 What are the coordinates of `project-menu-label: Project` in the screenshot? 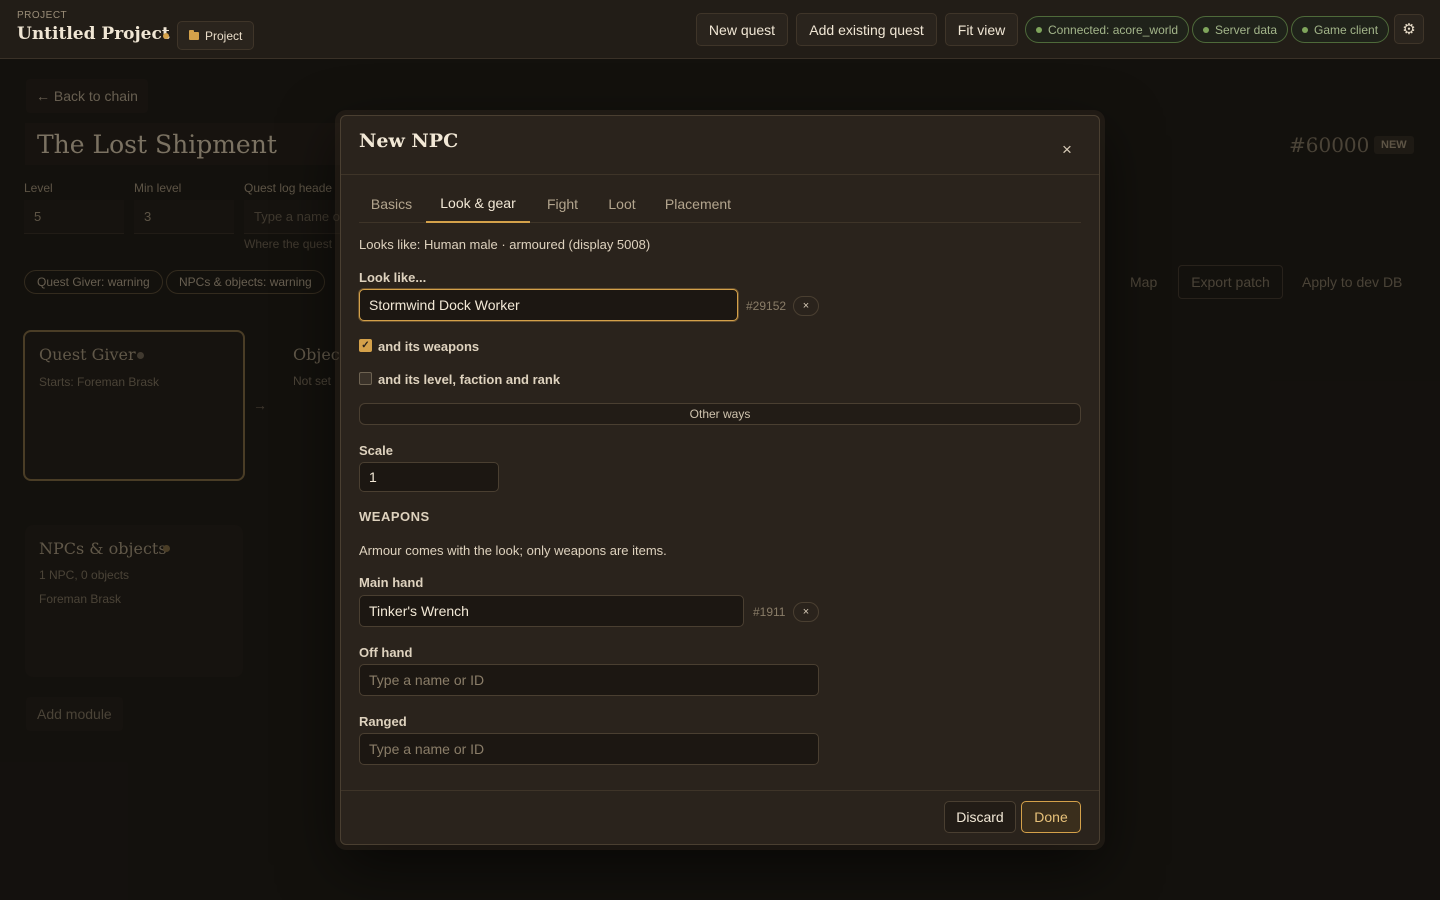 It's located at (224, 35).